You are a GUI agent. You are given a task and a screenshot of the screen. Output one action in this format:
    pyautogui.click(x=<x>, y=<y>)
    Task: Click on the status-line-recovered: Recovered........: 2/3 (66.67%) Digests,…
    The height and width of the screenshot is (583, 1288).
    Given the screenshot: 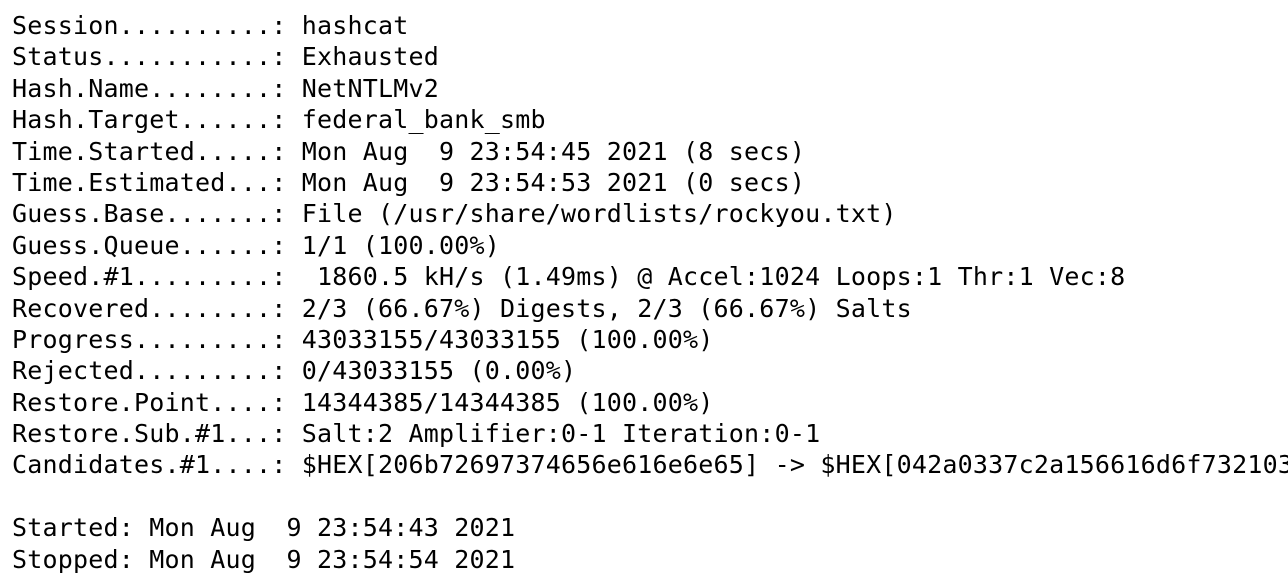 What is the action you would take?
    pyautogui.click(x=462, y=308)
    